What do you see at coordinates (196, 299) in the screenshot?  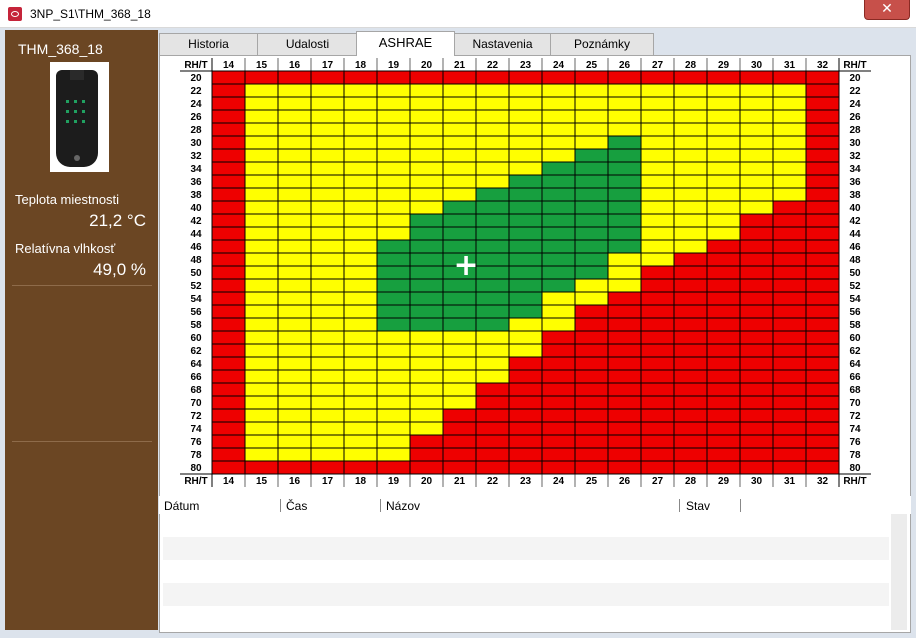 I see `humidity-tick-left: 54` at bounding box center [196, 299].